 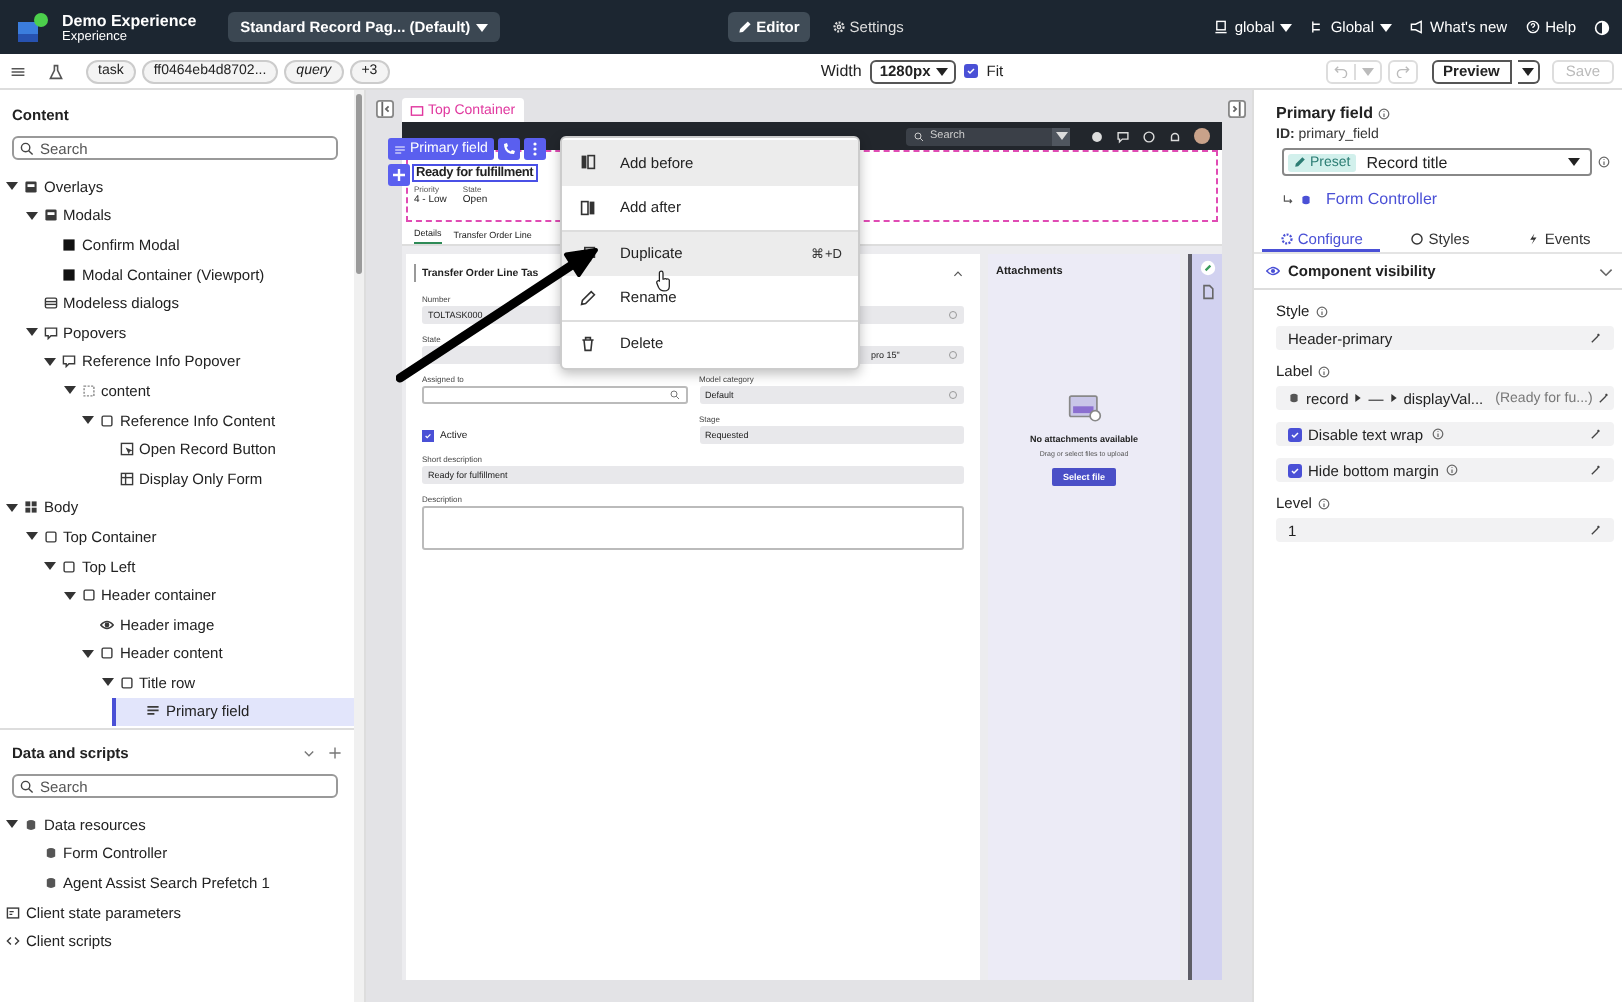 I want to click on bell-icon, so click(x=1175, y=136).